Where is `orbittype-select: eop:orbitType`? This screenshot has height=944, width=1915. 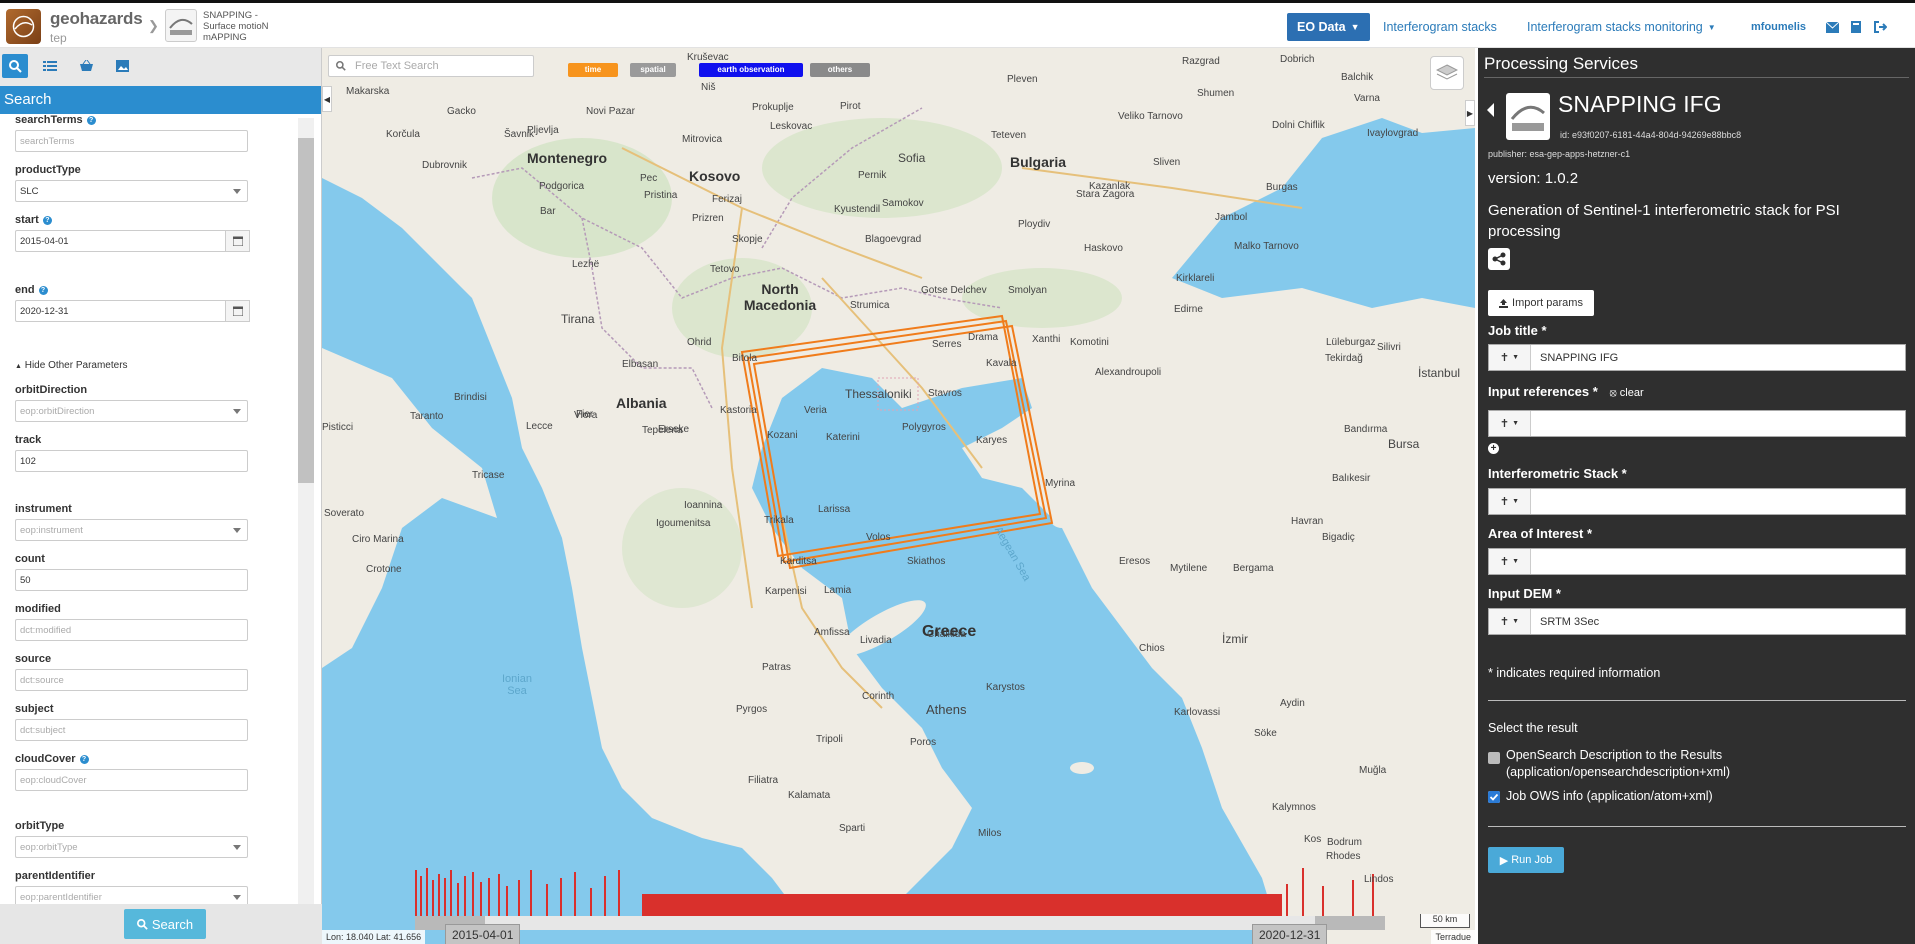
orbittype-select: eop:orbitType is located at coordinates (131, 847).